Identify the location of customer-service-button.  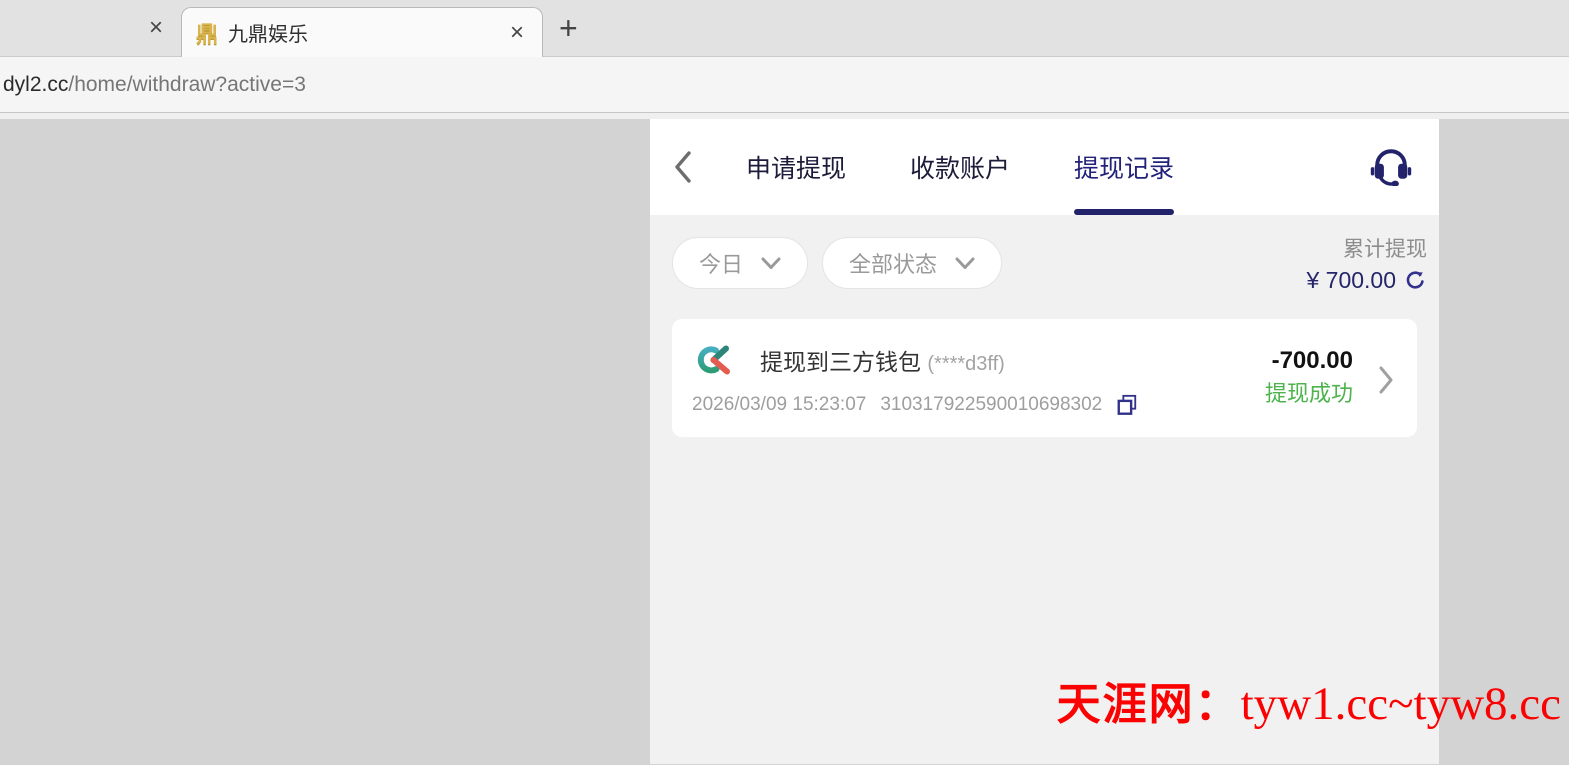
(1391, 167).